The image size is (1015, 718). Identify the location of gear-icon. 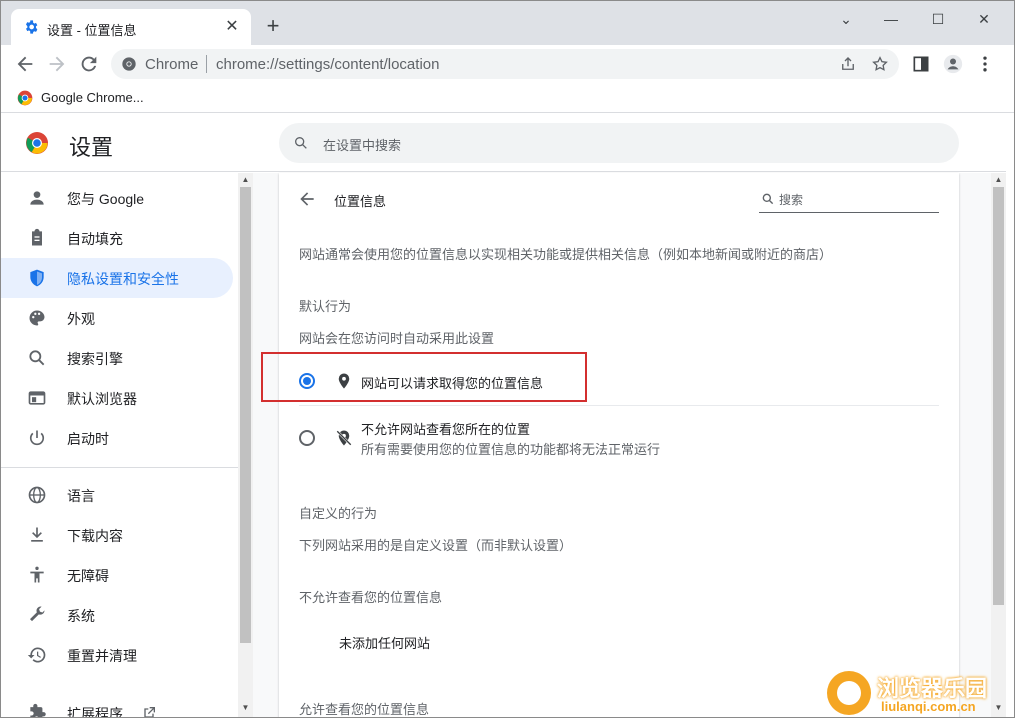
(31, 27).